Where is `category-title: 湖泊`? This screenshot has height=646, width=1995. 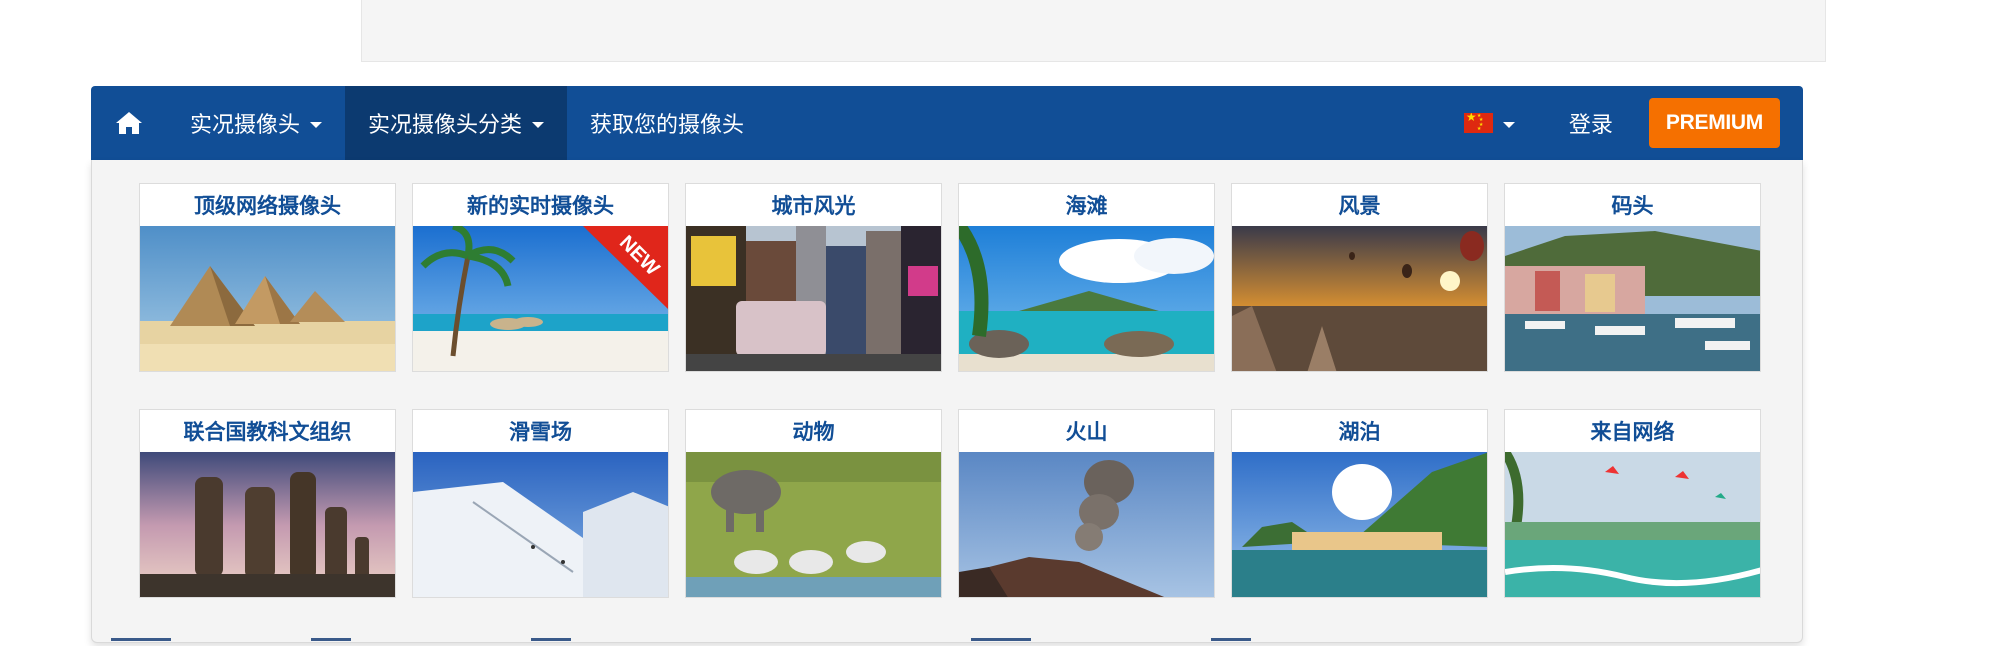 category-title: 湖泊 is located at coordinates (1359, 432).